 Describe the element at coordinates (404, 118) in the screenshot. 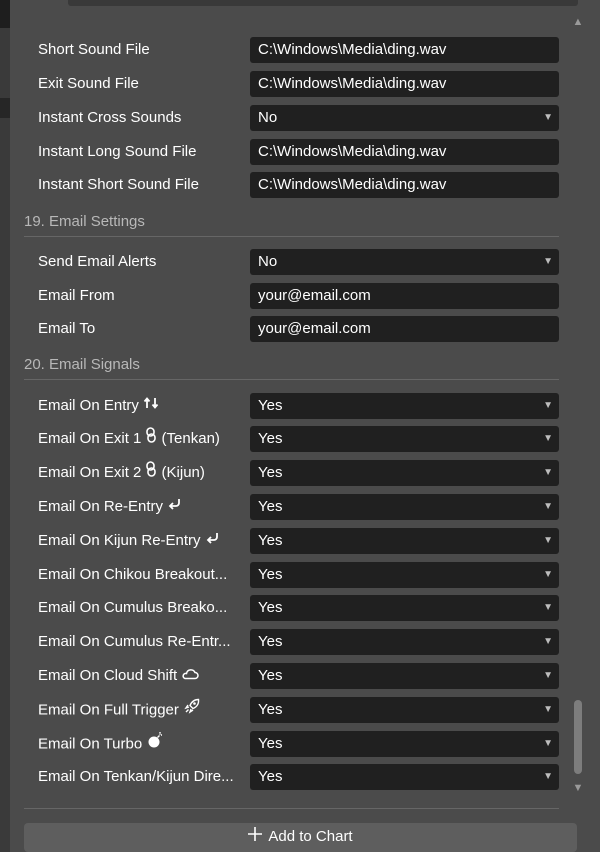

I see `instant-cross-sounds-select: No ▼` at that location.